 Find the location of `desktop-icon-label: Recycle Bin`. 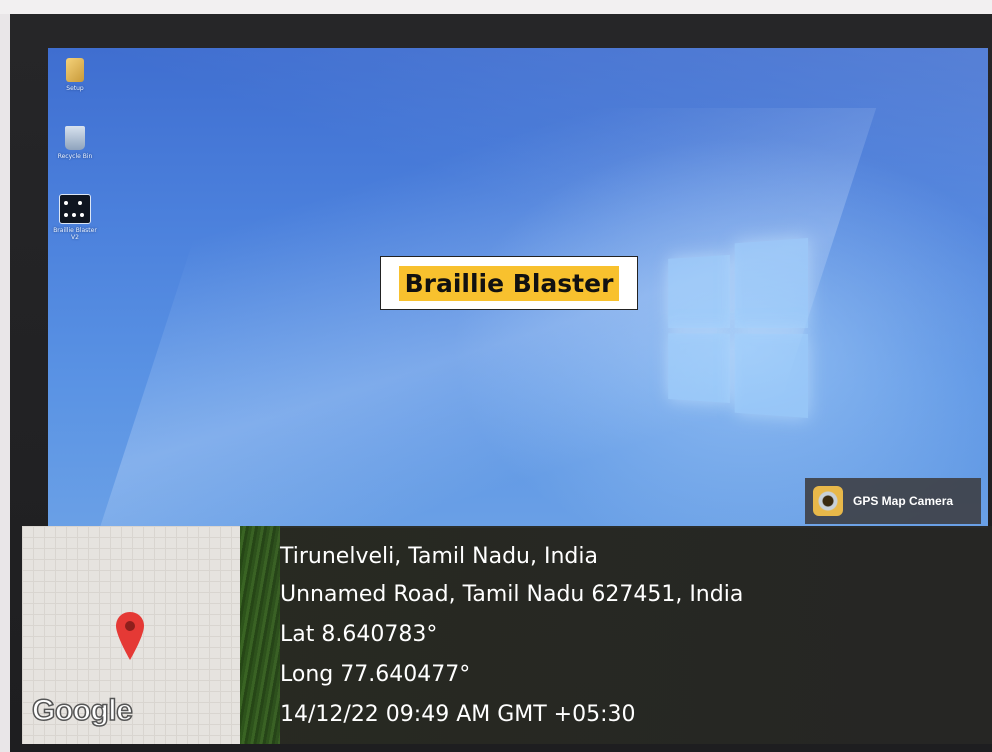

desktop-icon-label: Recycle Bin is located at coordinates (75, 156).